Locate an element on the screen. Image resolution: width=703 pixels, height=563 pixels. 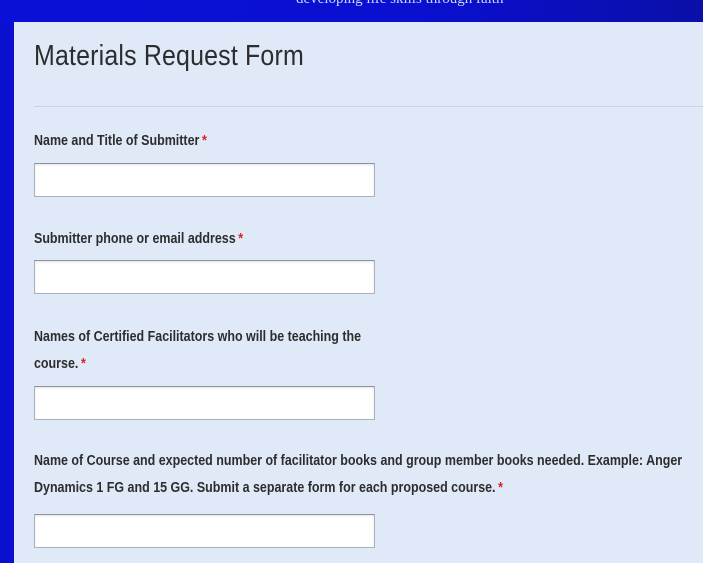
field-label-submitter-name: Name and Title of Submitter * is located at coordinates (335, 141).